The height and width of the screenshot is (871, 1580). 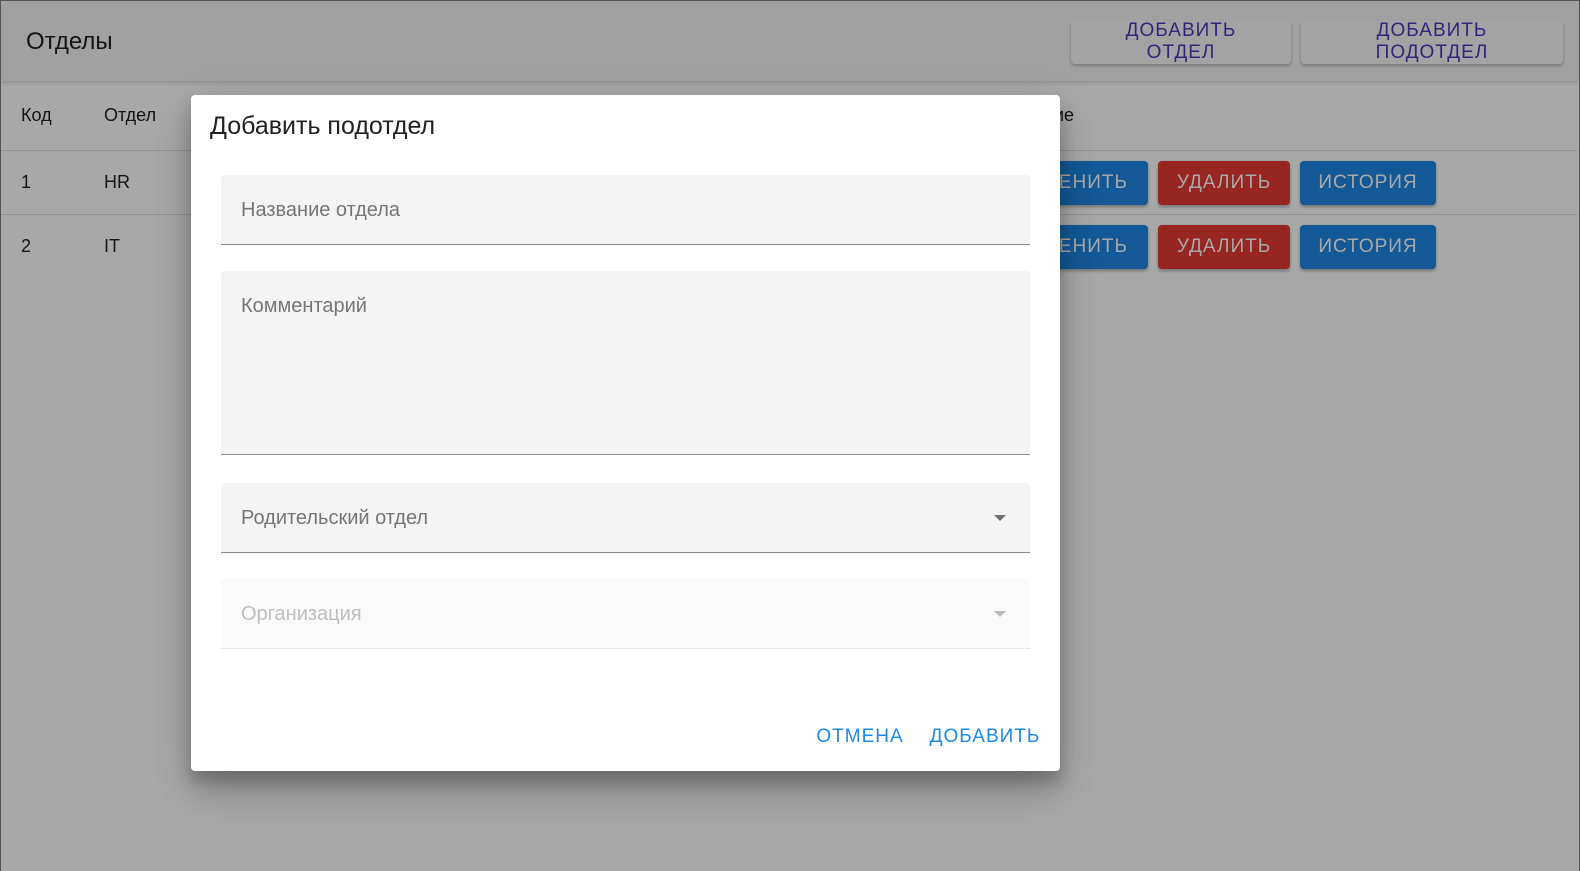 I want to click on organization-select: Организация, so click(x=625, y=614).